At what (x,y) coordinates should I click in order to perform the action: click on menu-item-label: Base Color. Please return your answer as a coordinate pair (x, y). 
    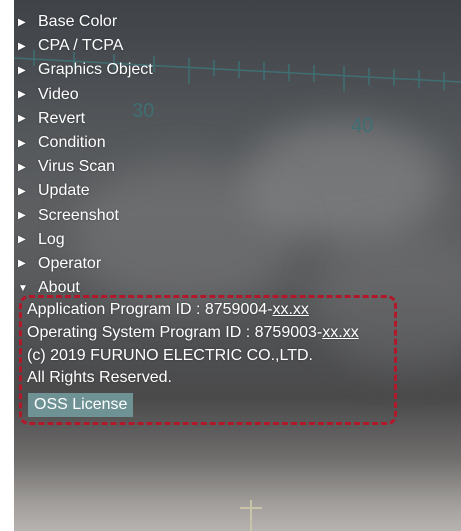
    Looking at the image, I should click on (78, 22).